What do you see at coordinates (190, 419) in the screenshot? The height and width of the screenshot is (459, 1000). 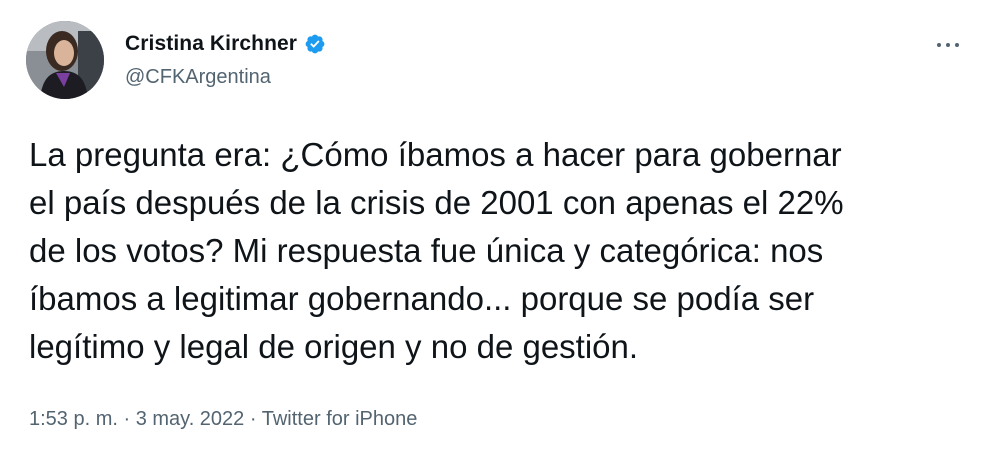 I see `tweet-date: 3 may. 2022` at bounding box center [190, 419].